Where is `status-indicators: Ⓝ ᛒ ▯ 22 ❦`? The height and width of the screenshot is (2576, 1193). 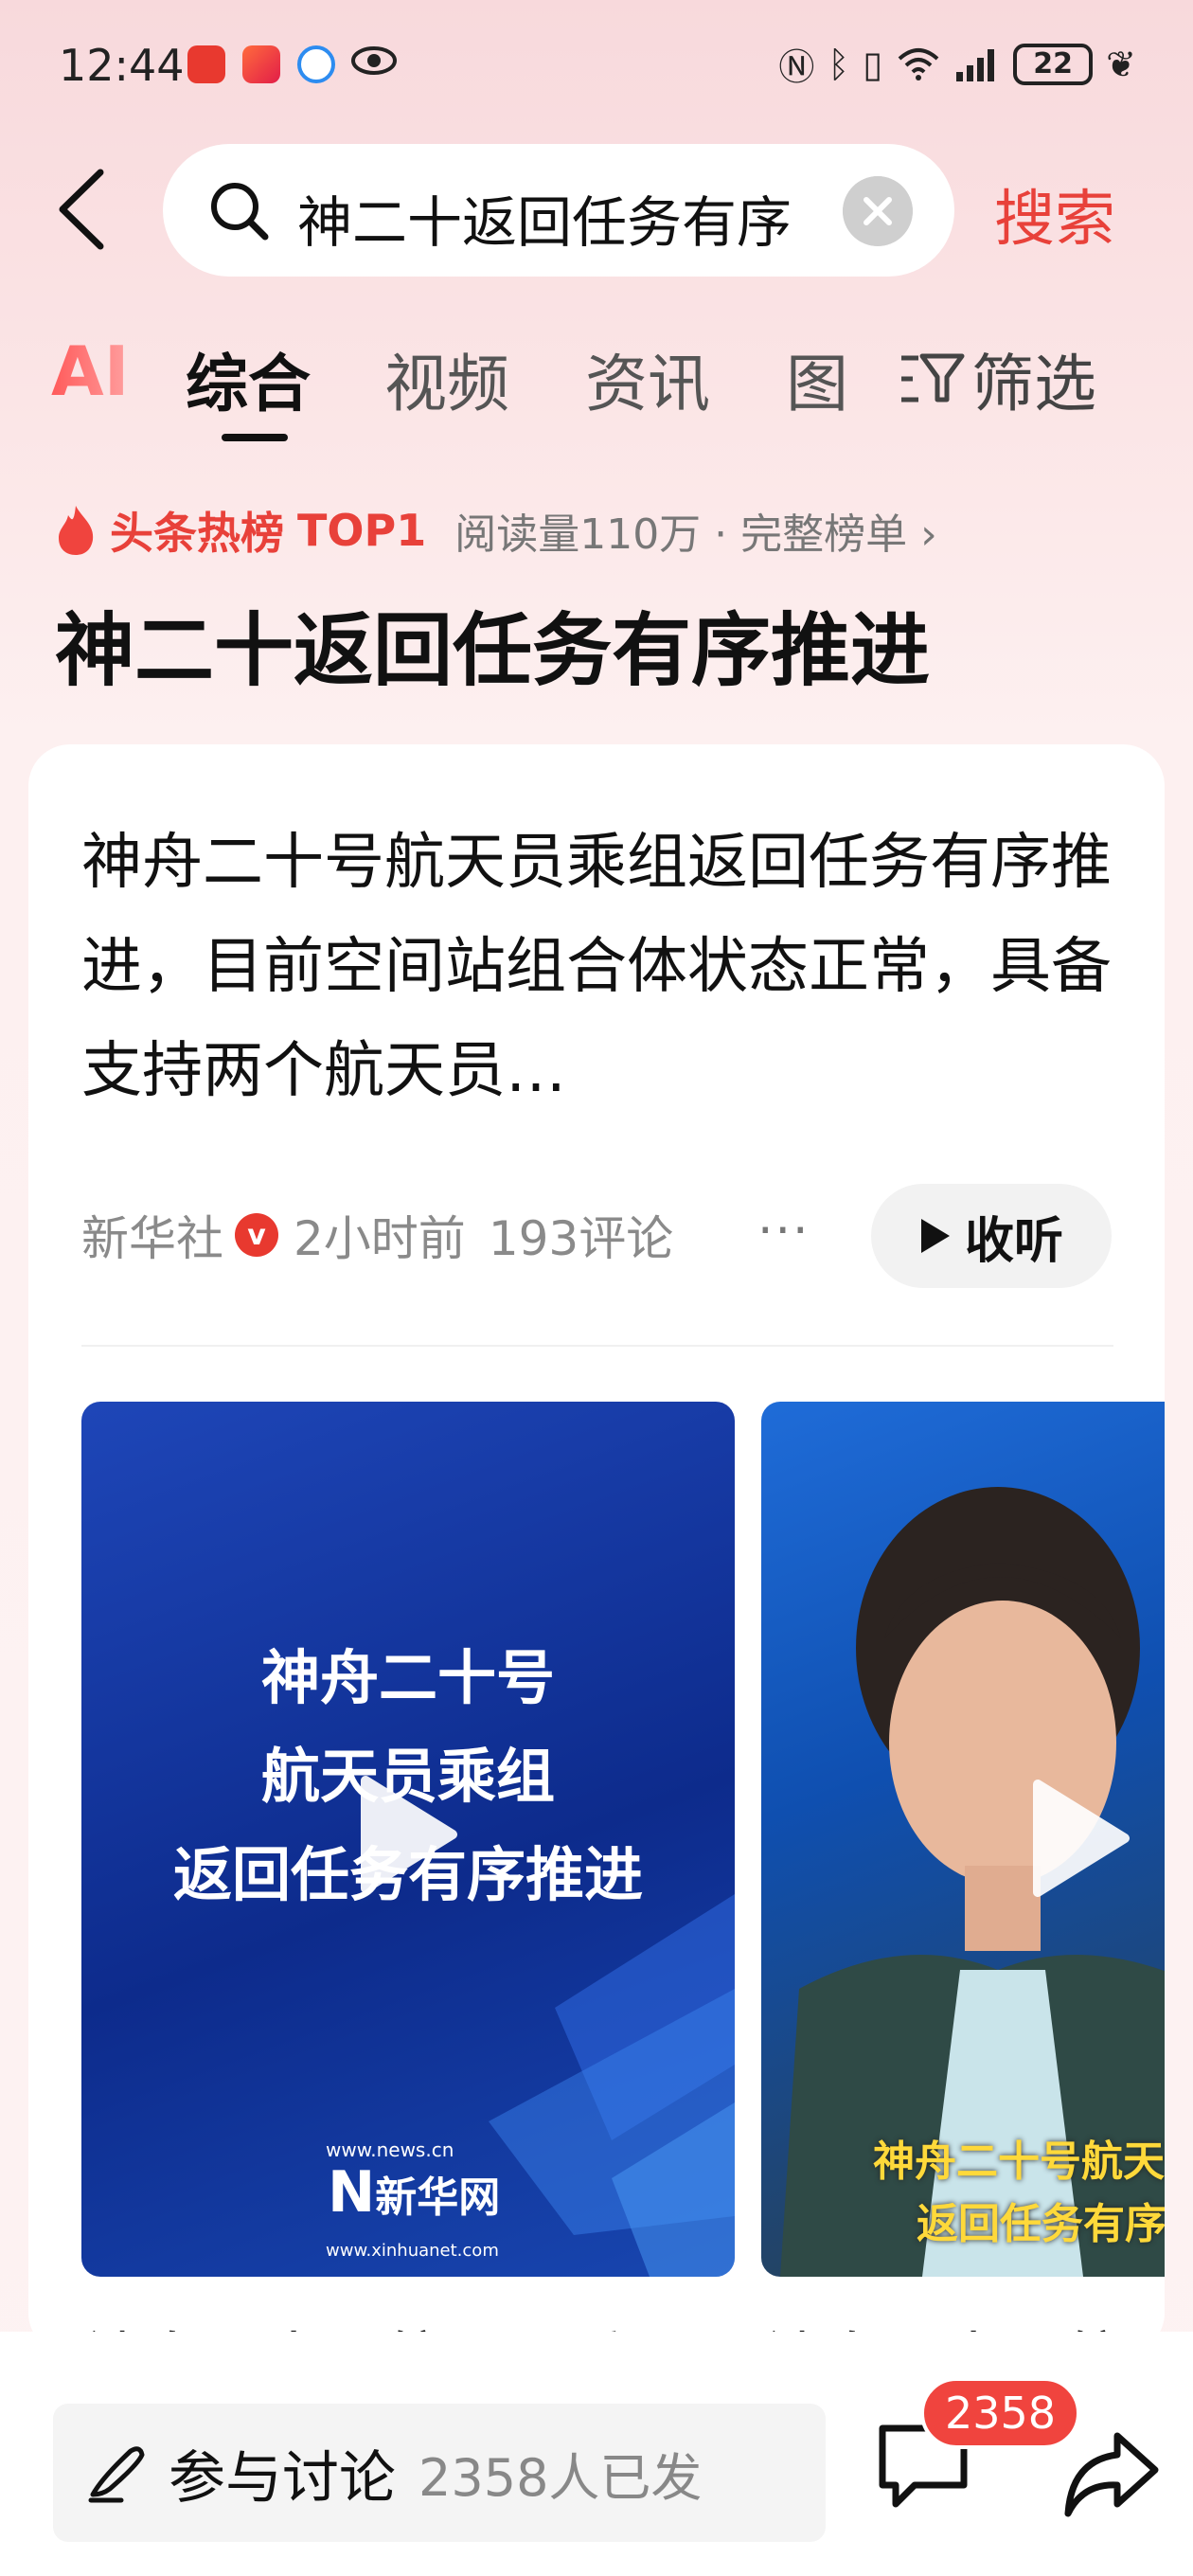 status-indicators: Ⓝ ᛒ ▯ 22 ❦ is located at coordinates (957, 64).